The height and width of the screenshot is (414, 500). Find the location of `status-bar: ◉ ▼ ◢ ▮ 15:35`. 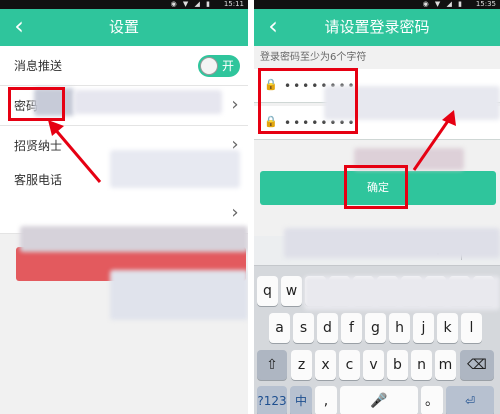

status-bar: ◉ ▼ ◢ ▮ 15:35 is located at coordinates (377, 4).